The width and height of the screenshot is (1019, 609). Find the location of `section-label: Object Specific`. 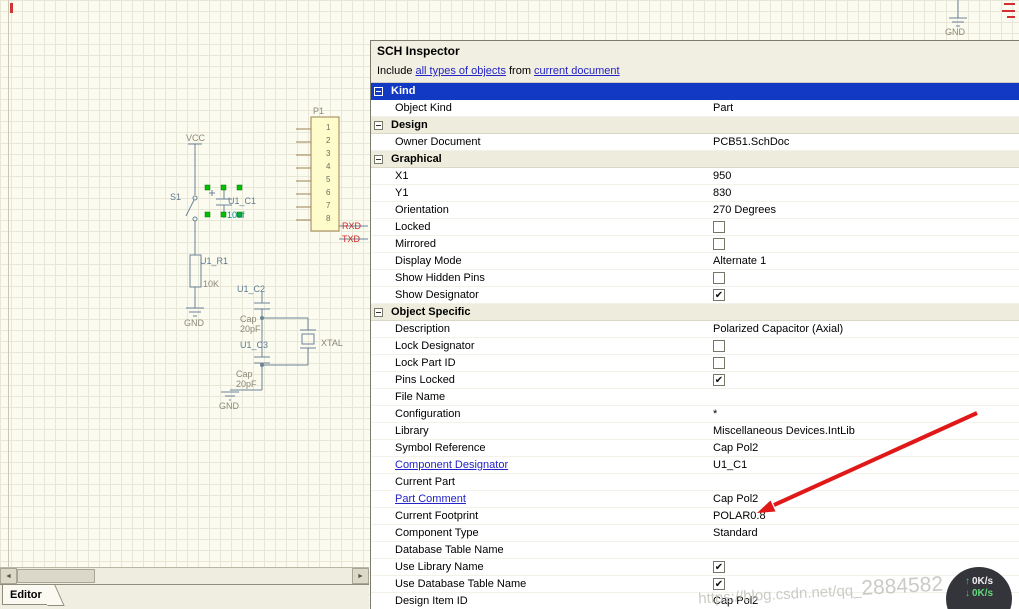

section-label: Object Specific is located at coordinates (431, 312).